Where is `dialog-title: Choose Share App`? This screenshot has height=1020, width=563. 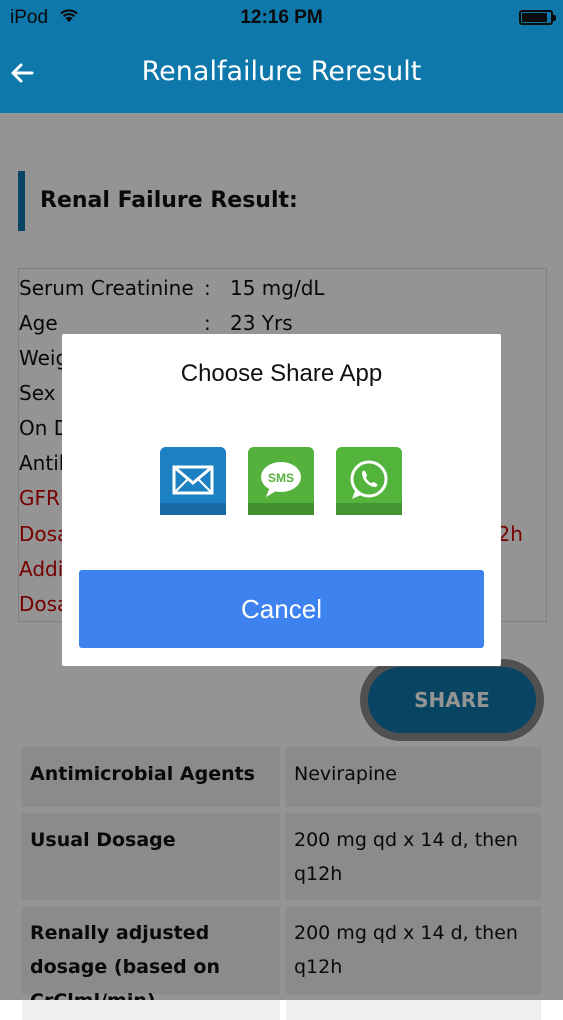 dialog-title: Choose Share App is located at coordinates (281, 373).